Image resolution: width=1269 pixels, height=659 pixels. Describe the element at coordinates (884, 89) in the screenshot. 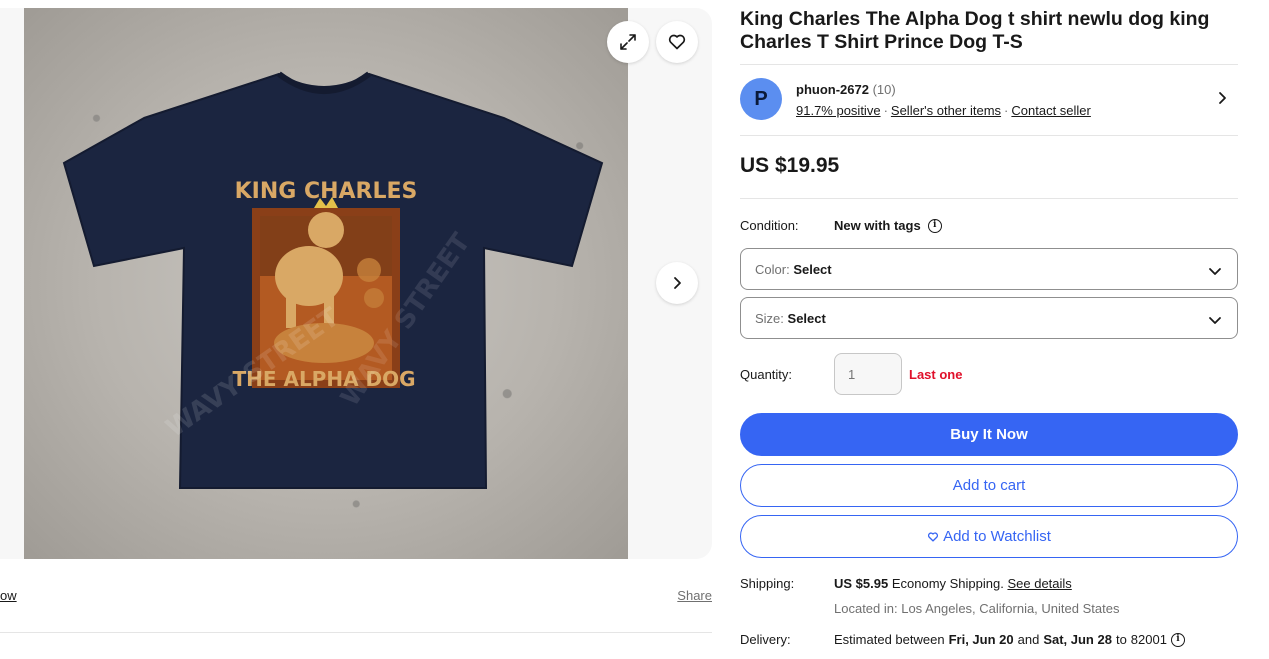

I see `seller-feedback-count: (10)` at that location.